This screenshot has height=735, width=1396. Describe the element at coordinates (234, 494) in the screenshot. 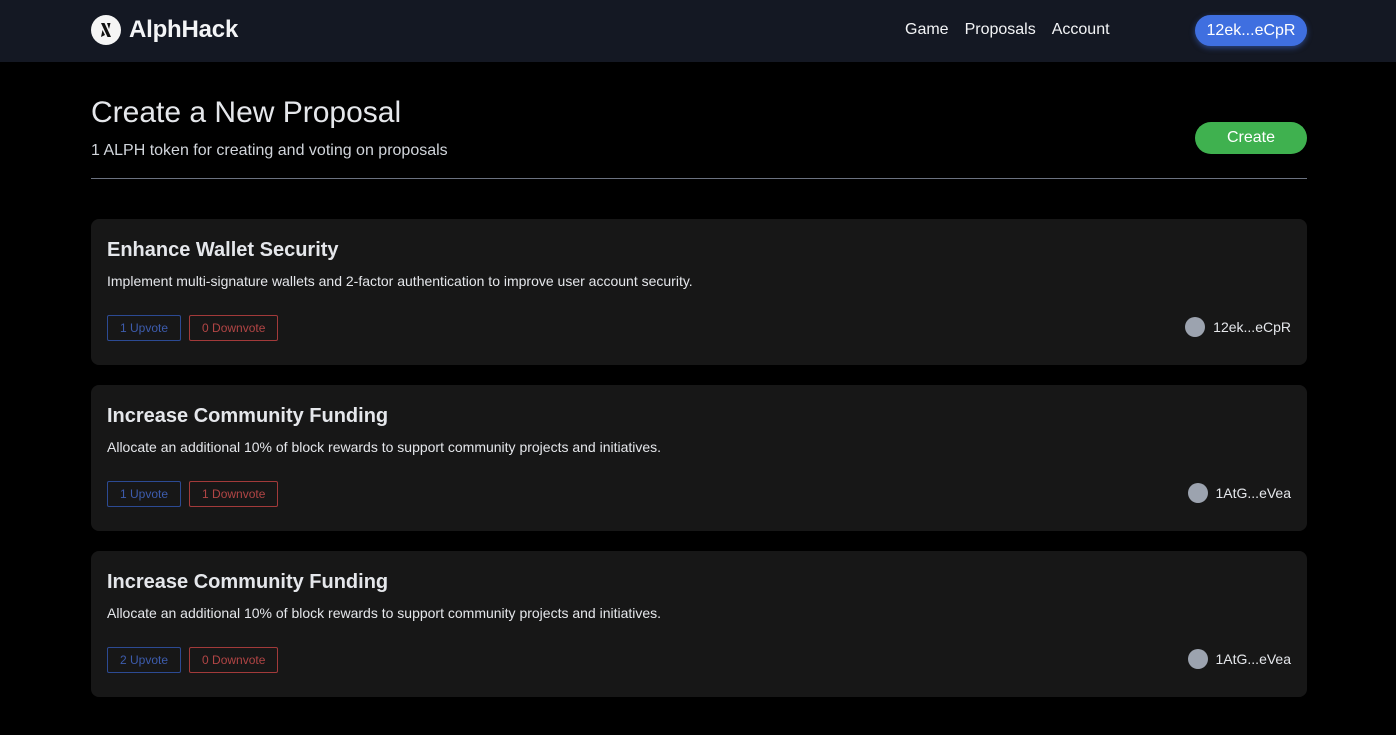

I see `downvote-button: 1 Downvote` at that location.